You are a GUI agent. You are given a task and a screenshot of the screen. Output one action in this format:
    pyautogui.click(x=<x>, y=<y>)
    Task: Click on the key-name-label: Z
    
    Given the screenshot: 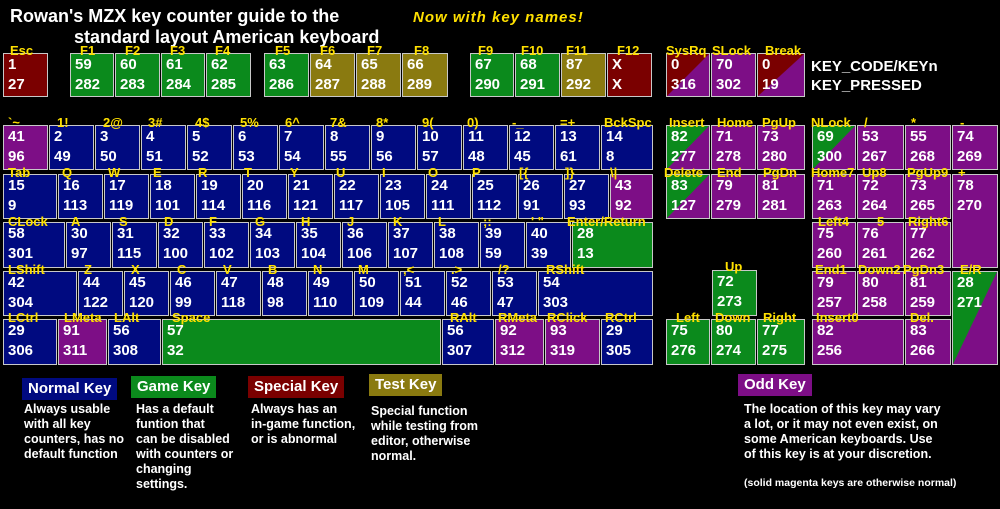 What is the action you would take?
    pyautogui.click(x=88, y=269)
    